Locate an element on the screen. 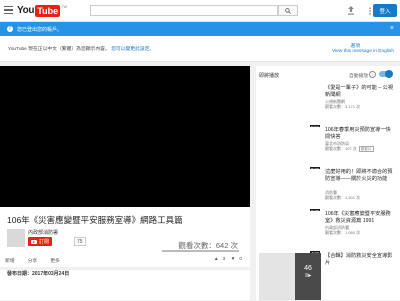  video-thumbnail: 9:26 is located at coordinates (290, 151).